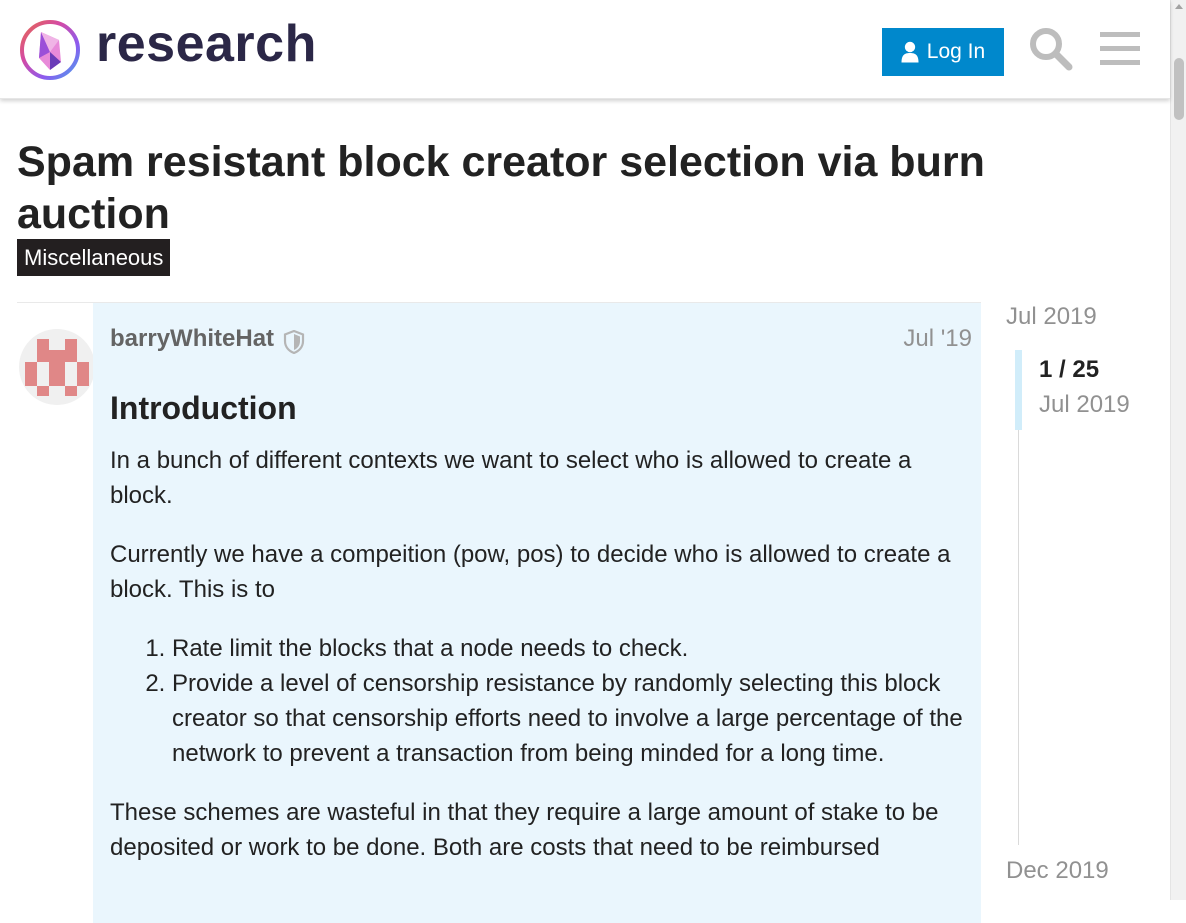 Image resolution: width=1186 pixels, height=923 pixels. I want to click on timeline-start-date: Jul 2019, so click(1051, 317).